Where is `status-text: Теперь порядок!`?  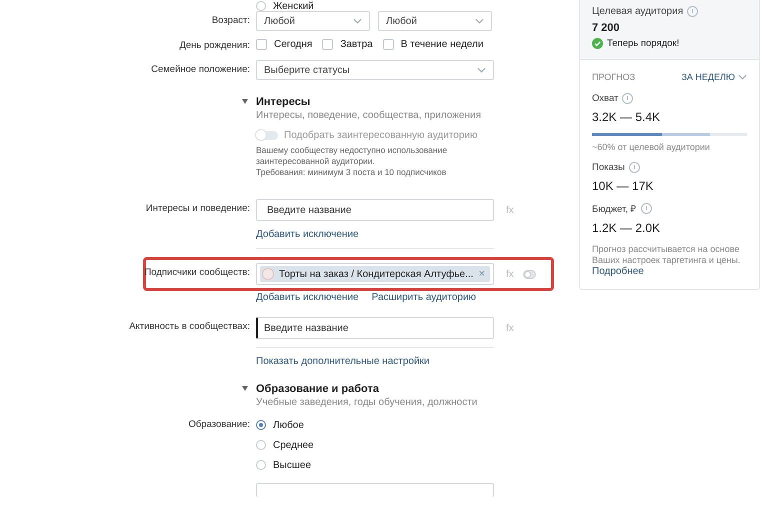
status-text: Теперь порядок! is located at coordinates (643, 43).